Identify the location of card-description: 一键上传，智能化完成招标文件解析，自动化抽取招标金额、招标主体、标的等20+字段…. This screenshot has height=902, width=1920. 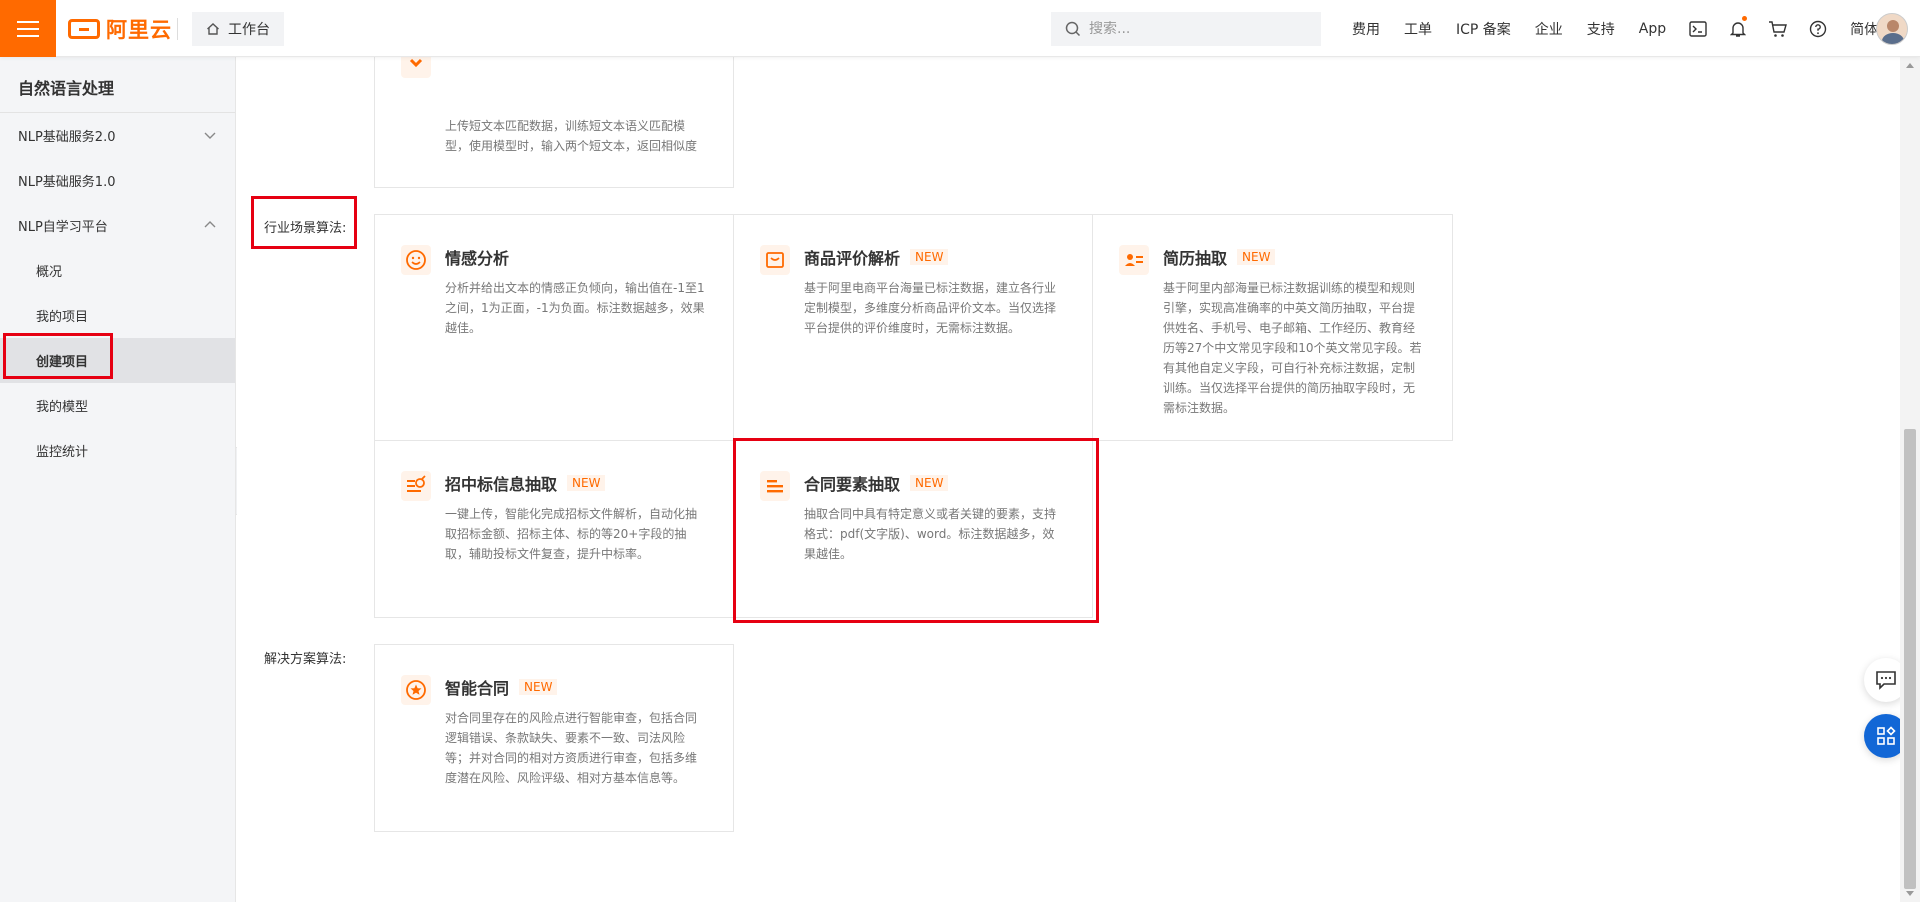
(571, 534).